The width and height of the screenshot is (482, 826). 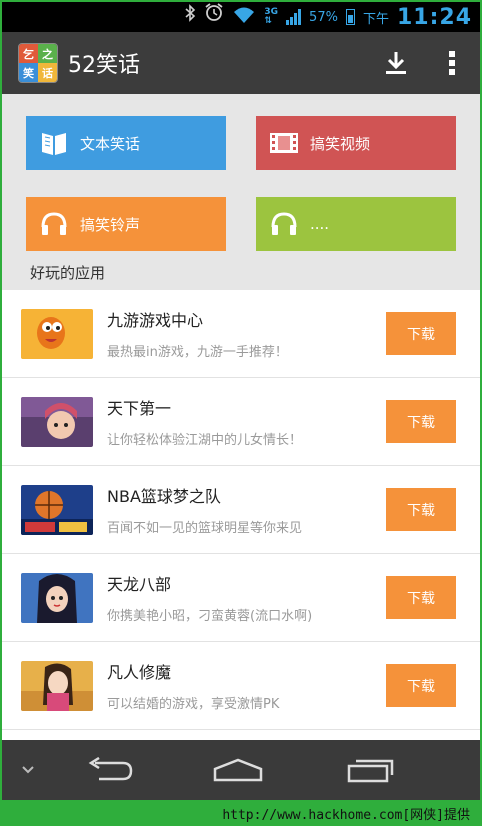 I want to click on app-name: NBA篮球梦之队, so click(x=164, y=496).